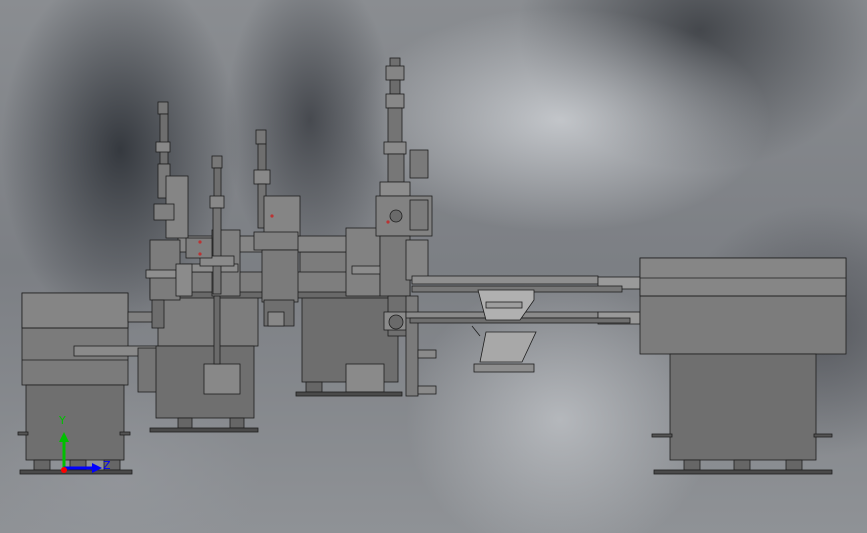 The image size is (867, 533). I want to click on center-left-feeder, so click(204, 364).